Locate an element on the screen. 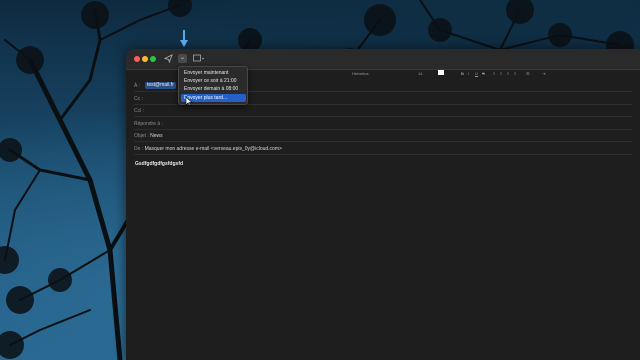 This screenshot has width=640, height=360. subject-value: News is located at coordinates (156, 136).